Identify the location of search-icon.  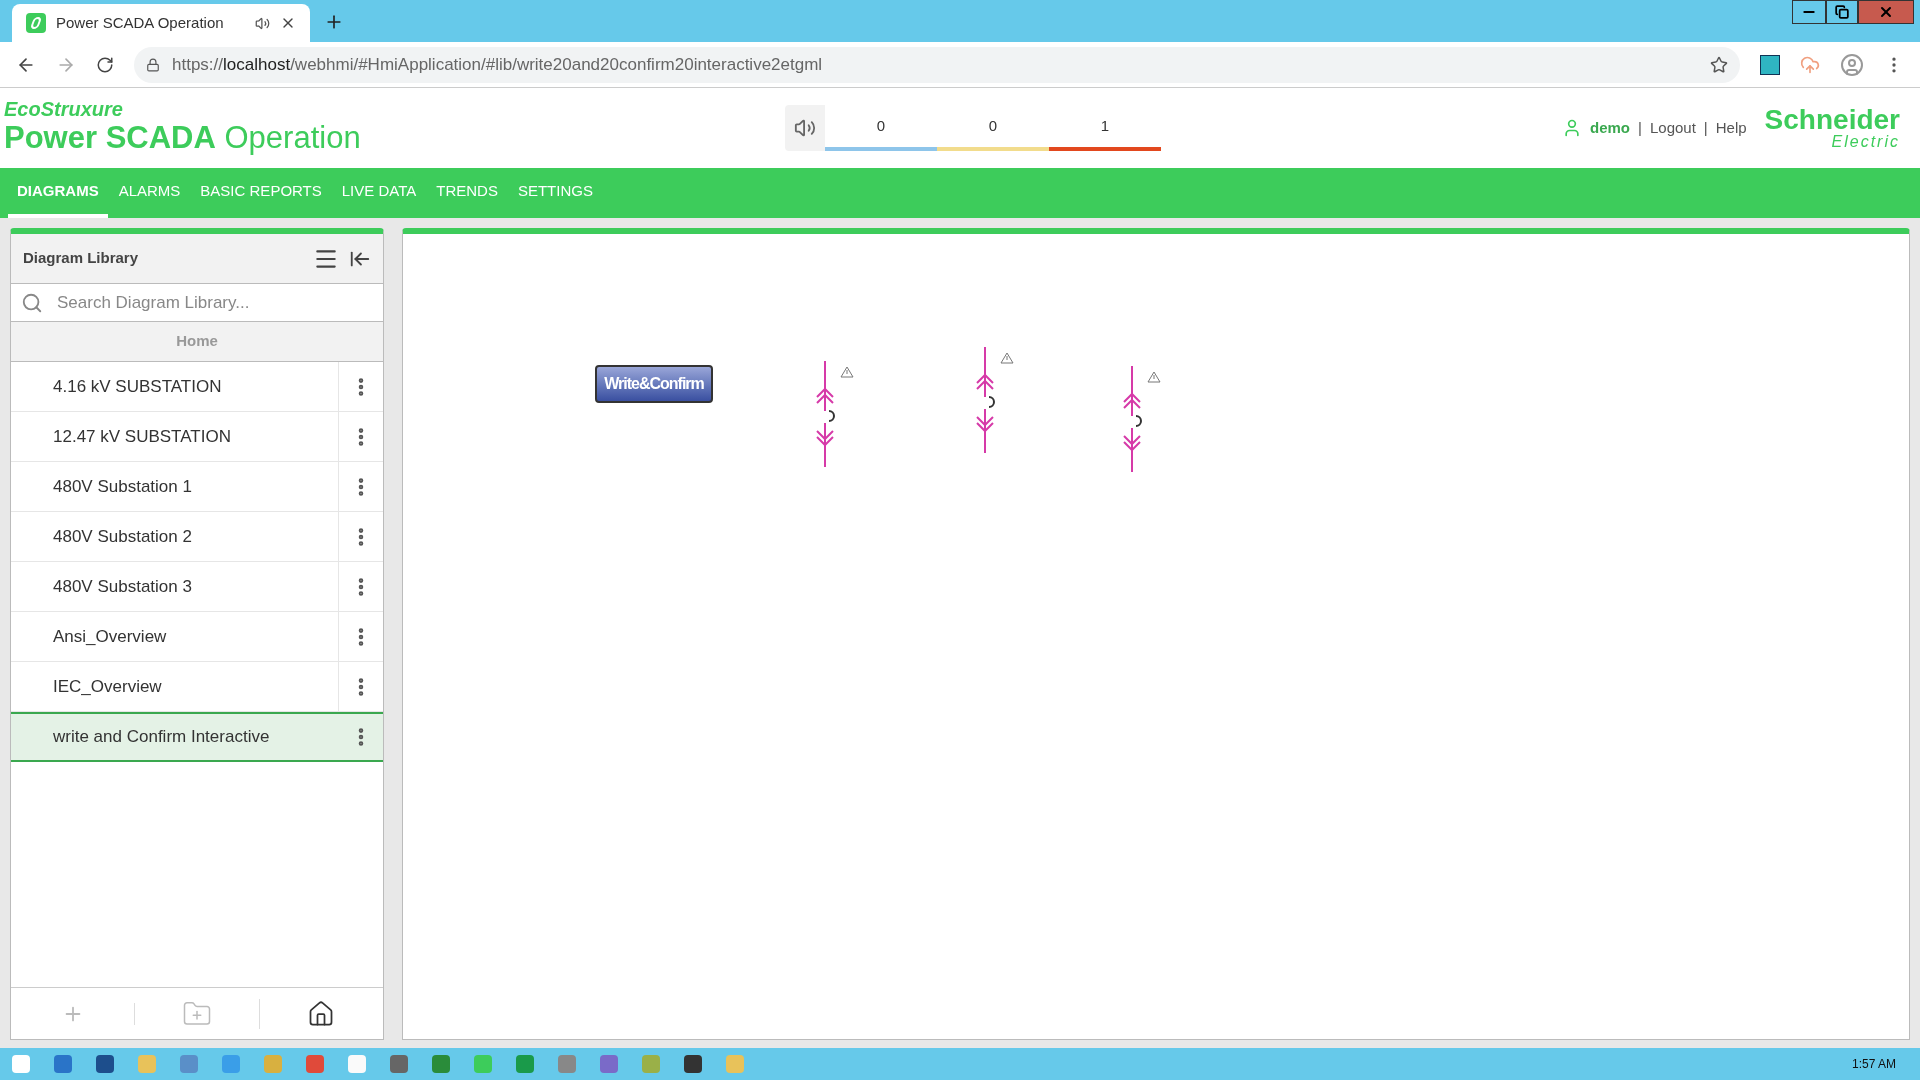
(32, 302).